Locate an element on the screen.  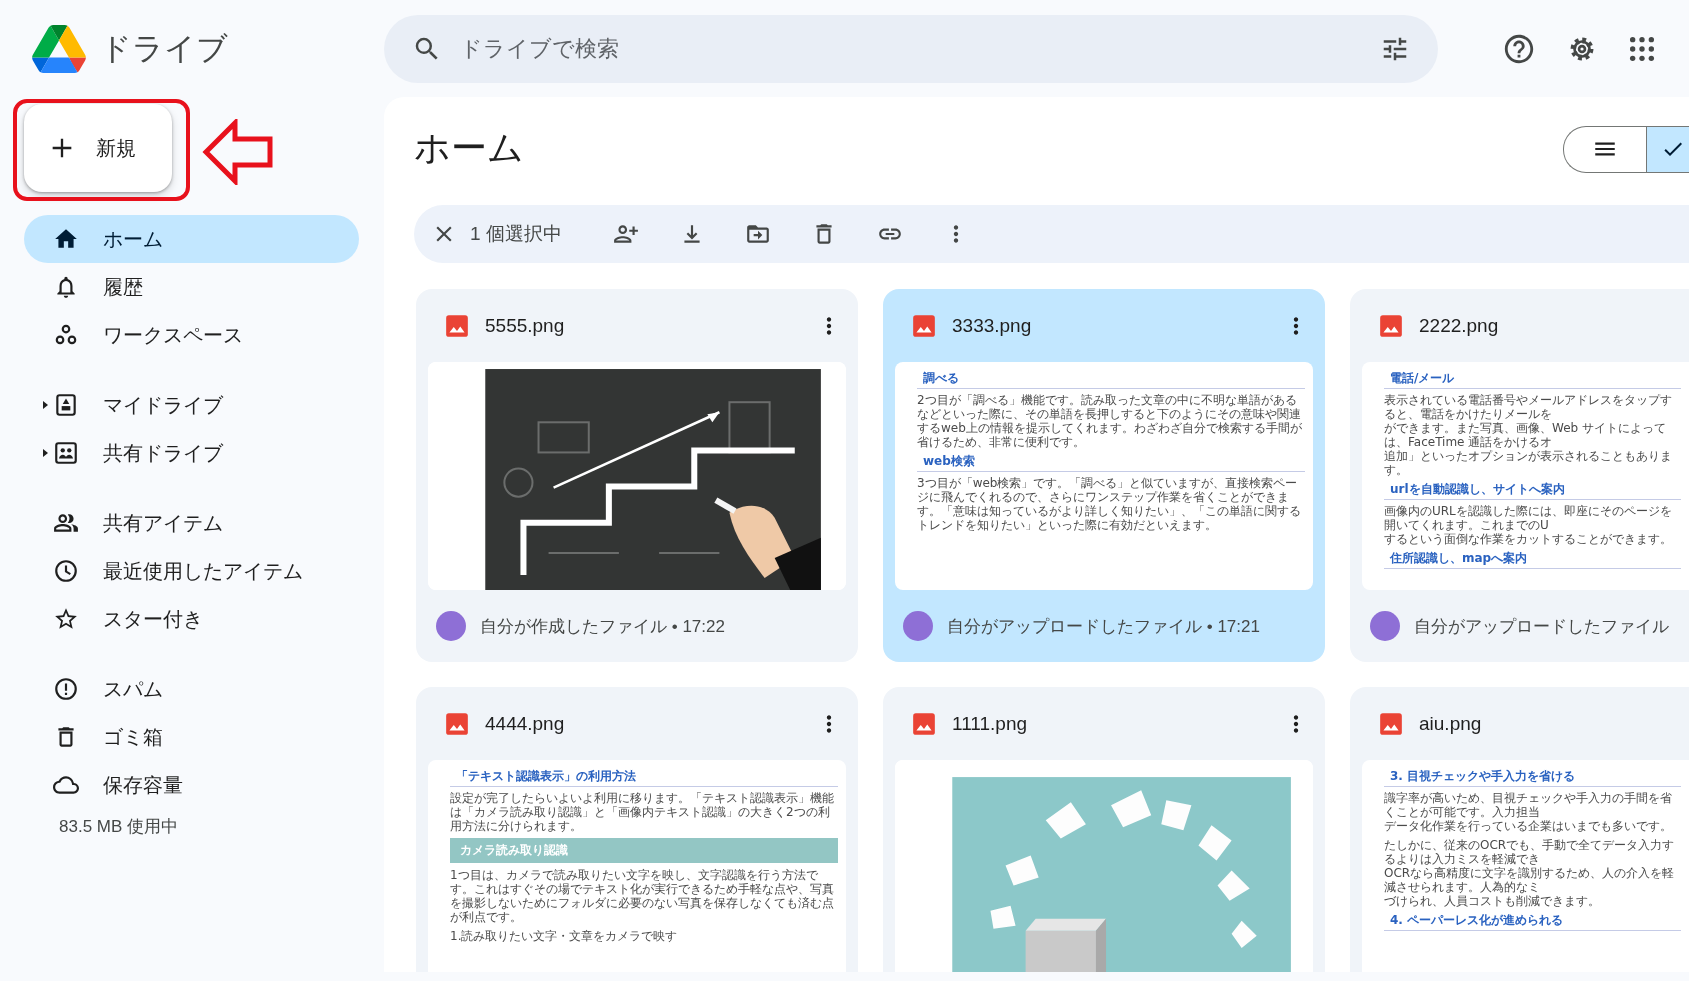
owner-info: 自分がアップロードしたファイル is located at coordinates (1541, 626).